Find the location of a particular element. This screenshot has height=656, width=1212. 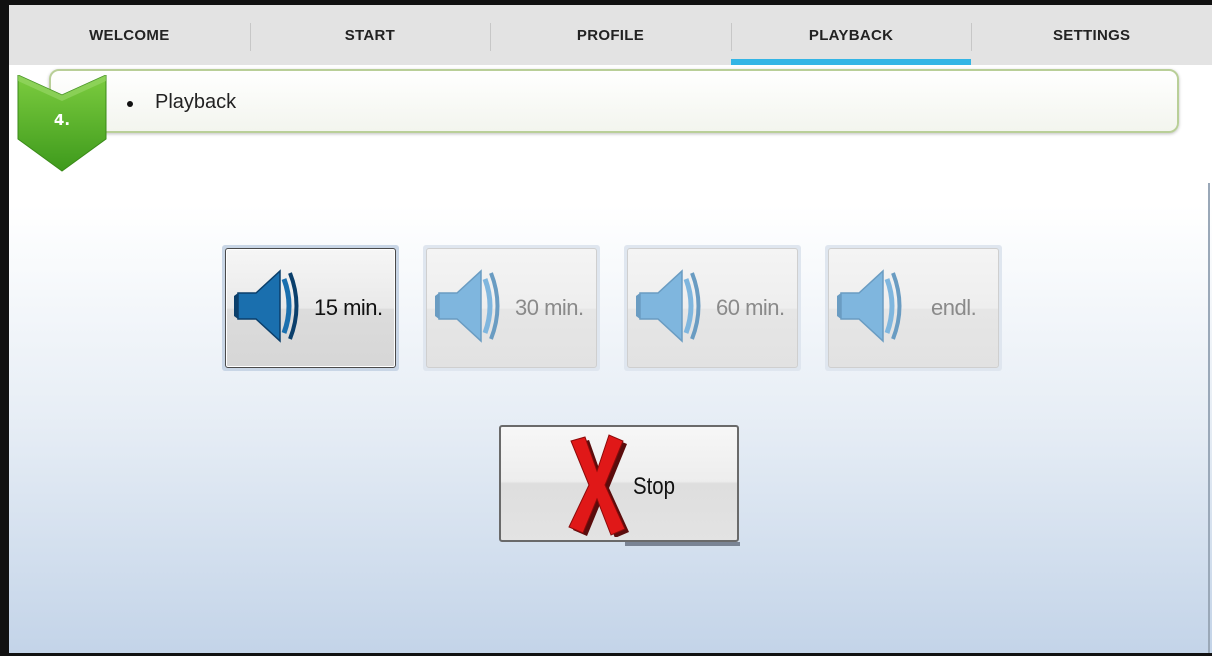

step-badge: 4. is located at coordinates (62, 124).